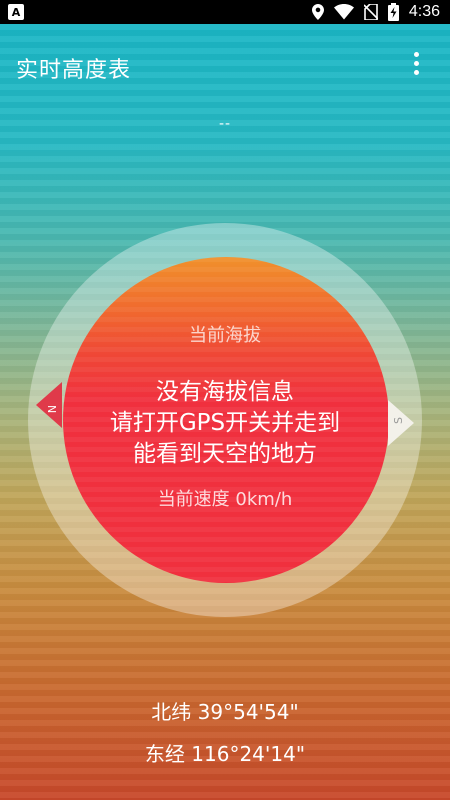 The image size is (450, 800). Describe the element at coordinates (225, 124) in the screenshot. I see `altitude-value: --` at that location.